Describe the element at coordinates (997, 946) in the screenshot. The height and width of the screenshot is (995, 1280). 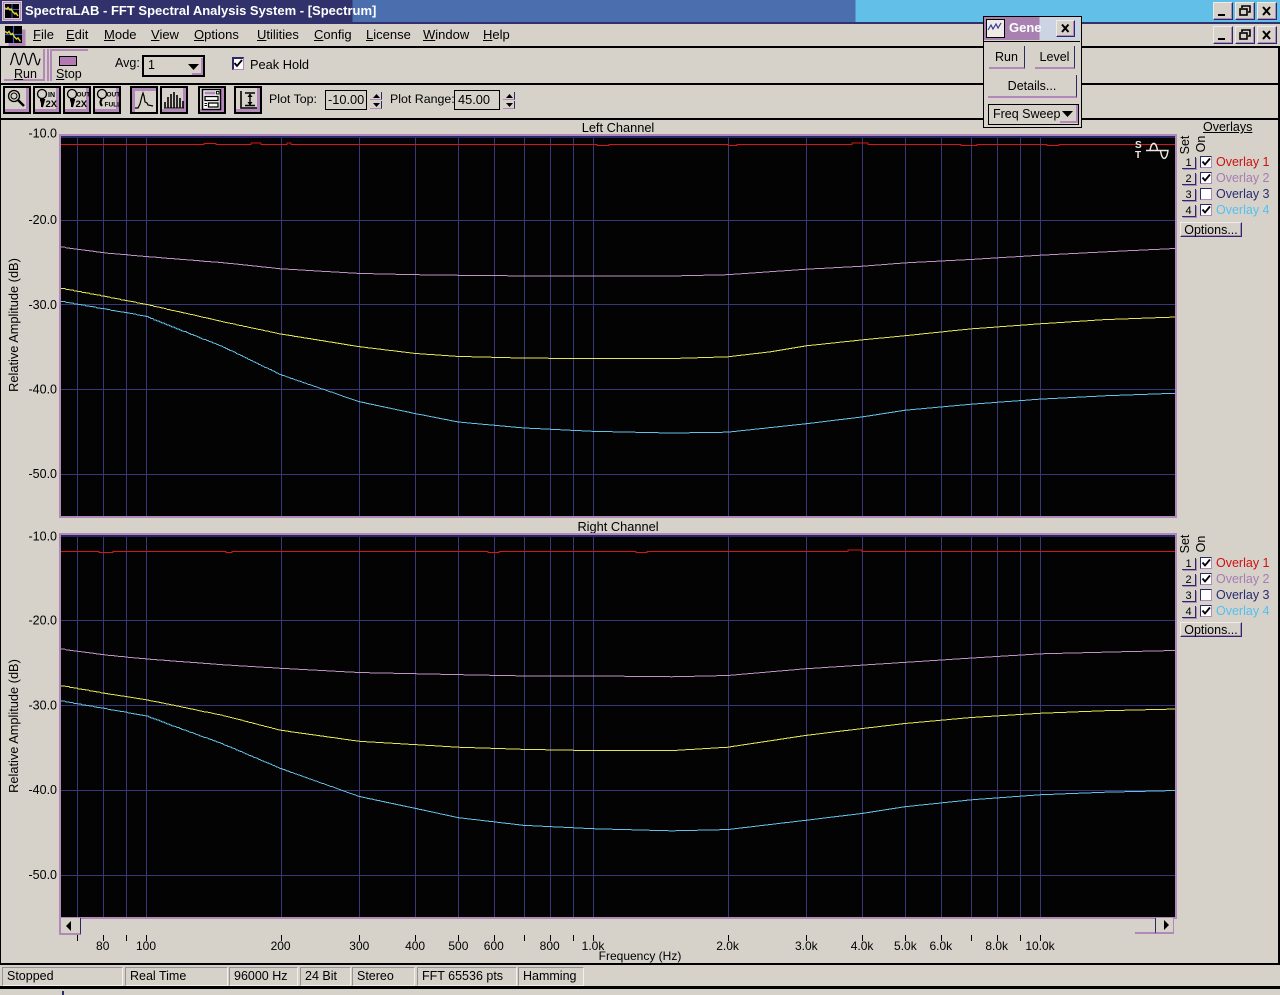
I see `svg-text: 8.0k` at that location.